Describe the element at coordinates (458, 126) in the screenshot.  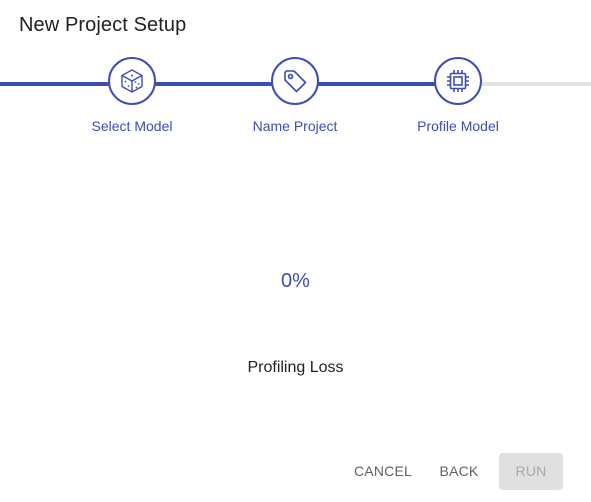
I see `step-label-profile-model: Profile Model` at that location.